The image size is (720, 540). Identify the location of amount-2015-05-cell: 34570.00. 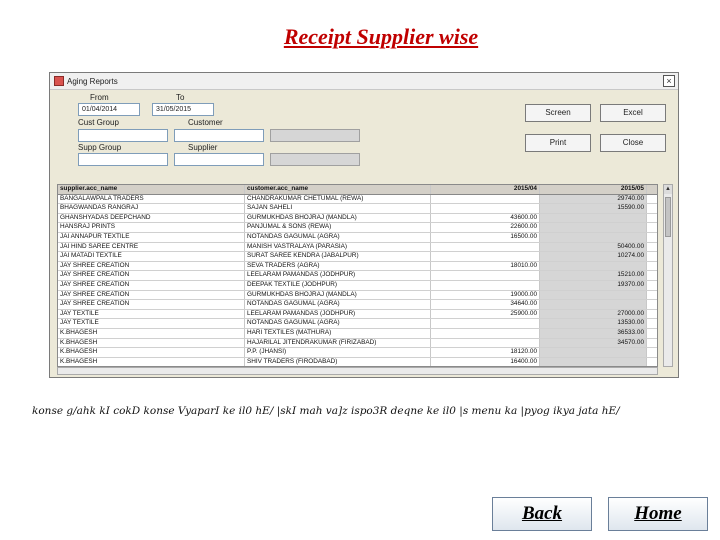
(593, 343).